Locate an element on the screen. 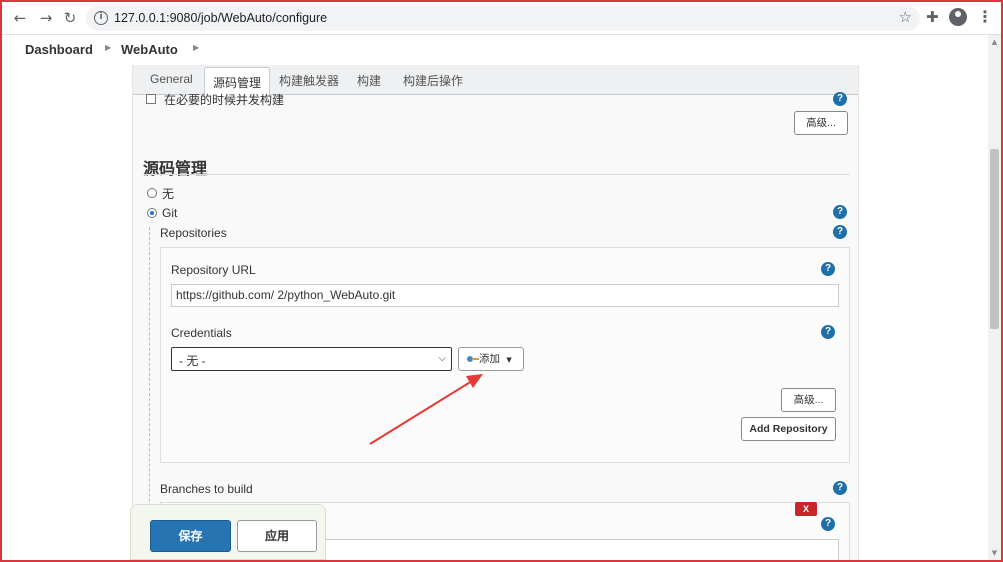 The width and height of the screenshot is (1003, 562). bookmark-star-icon: ☆ is located at coordinates (905, 17).